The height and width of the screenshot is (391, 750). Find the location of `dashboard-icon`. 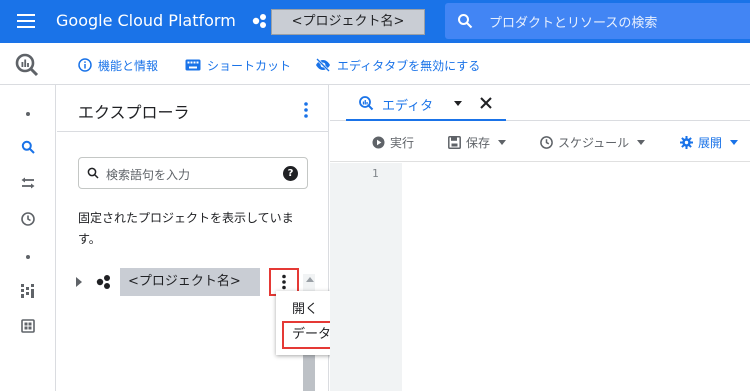

dashboard-icon is located at coordinates (28, 326).